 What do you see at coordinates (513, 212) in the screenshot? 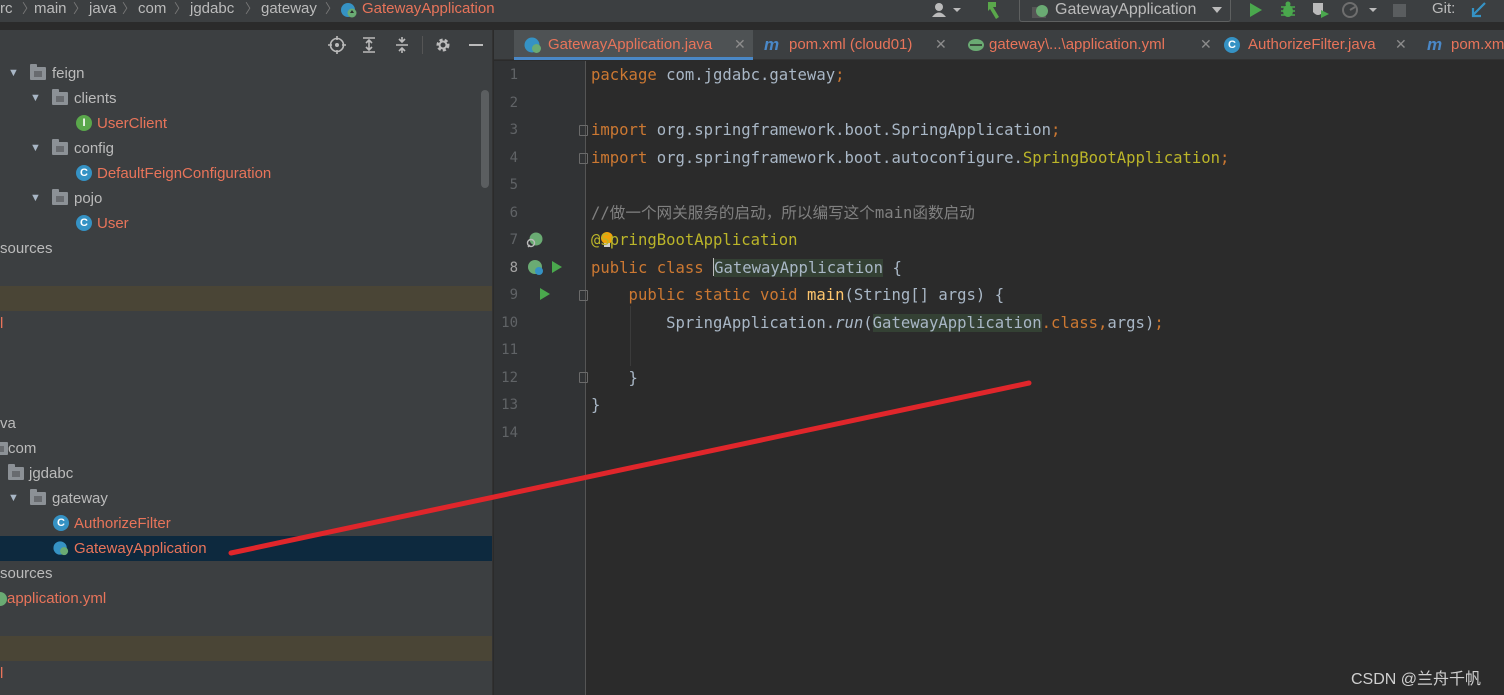
I see `line-number: 6` at bounding box center [513, 212].